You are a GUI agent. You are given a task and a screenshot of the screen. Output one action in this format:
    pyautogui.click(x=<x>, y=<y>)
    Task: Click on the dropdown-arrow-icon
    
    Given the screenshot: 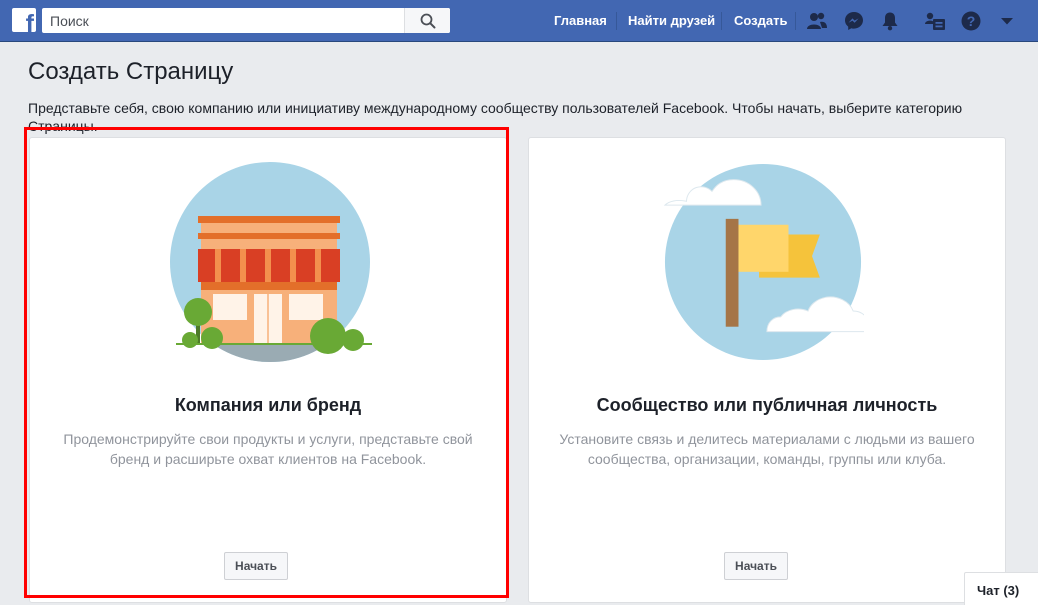 What is the action you would take?
    pyautogui.click(x=1007, y=21)
    